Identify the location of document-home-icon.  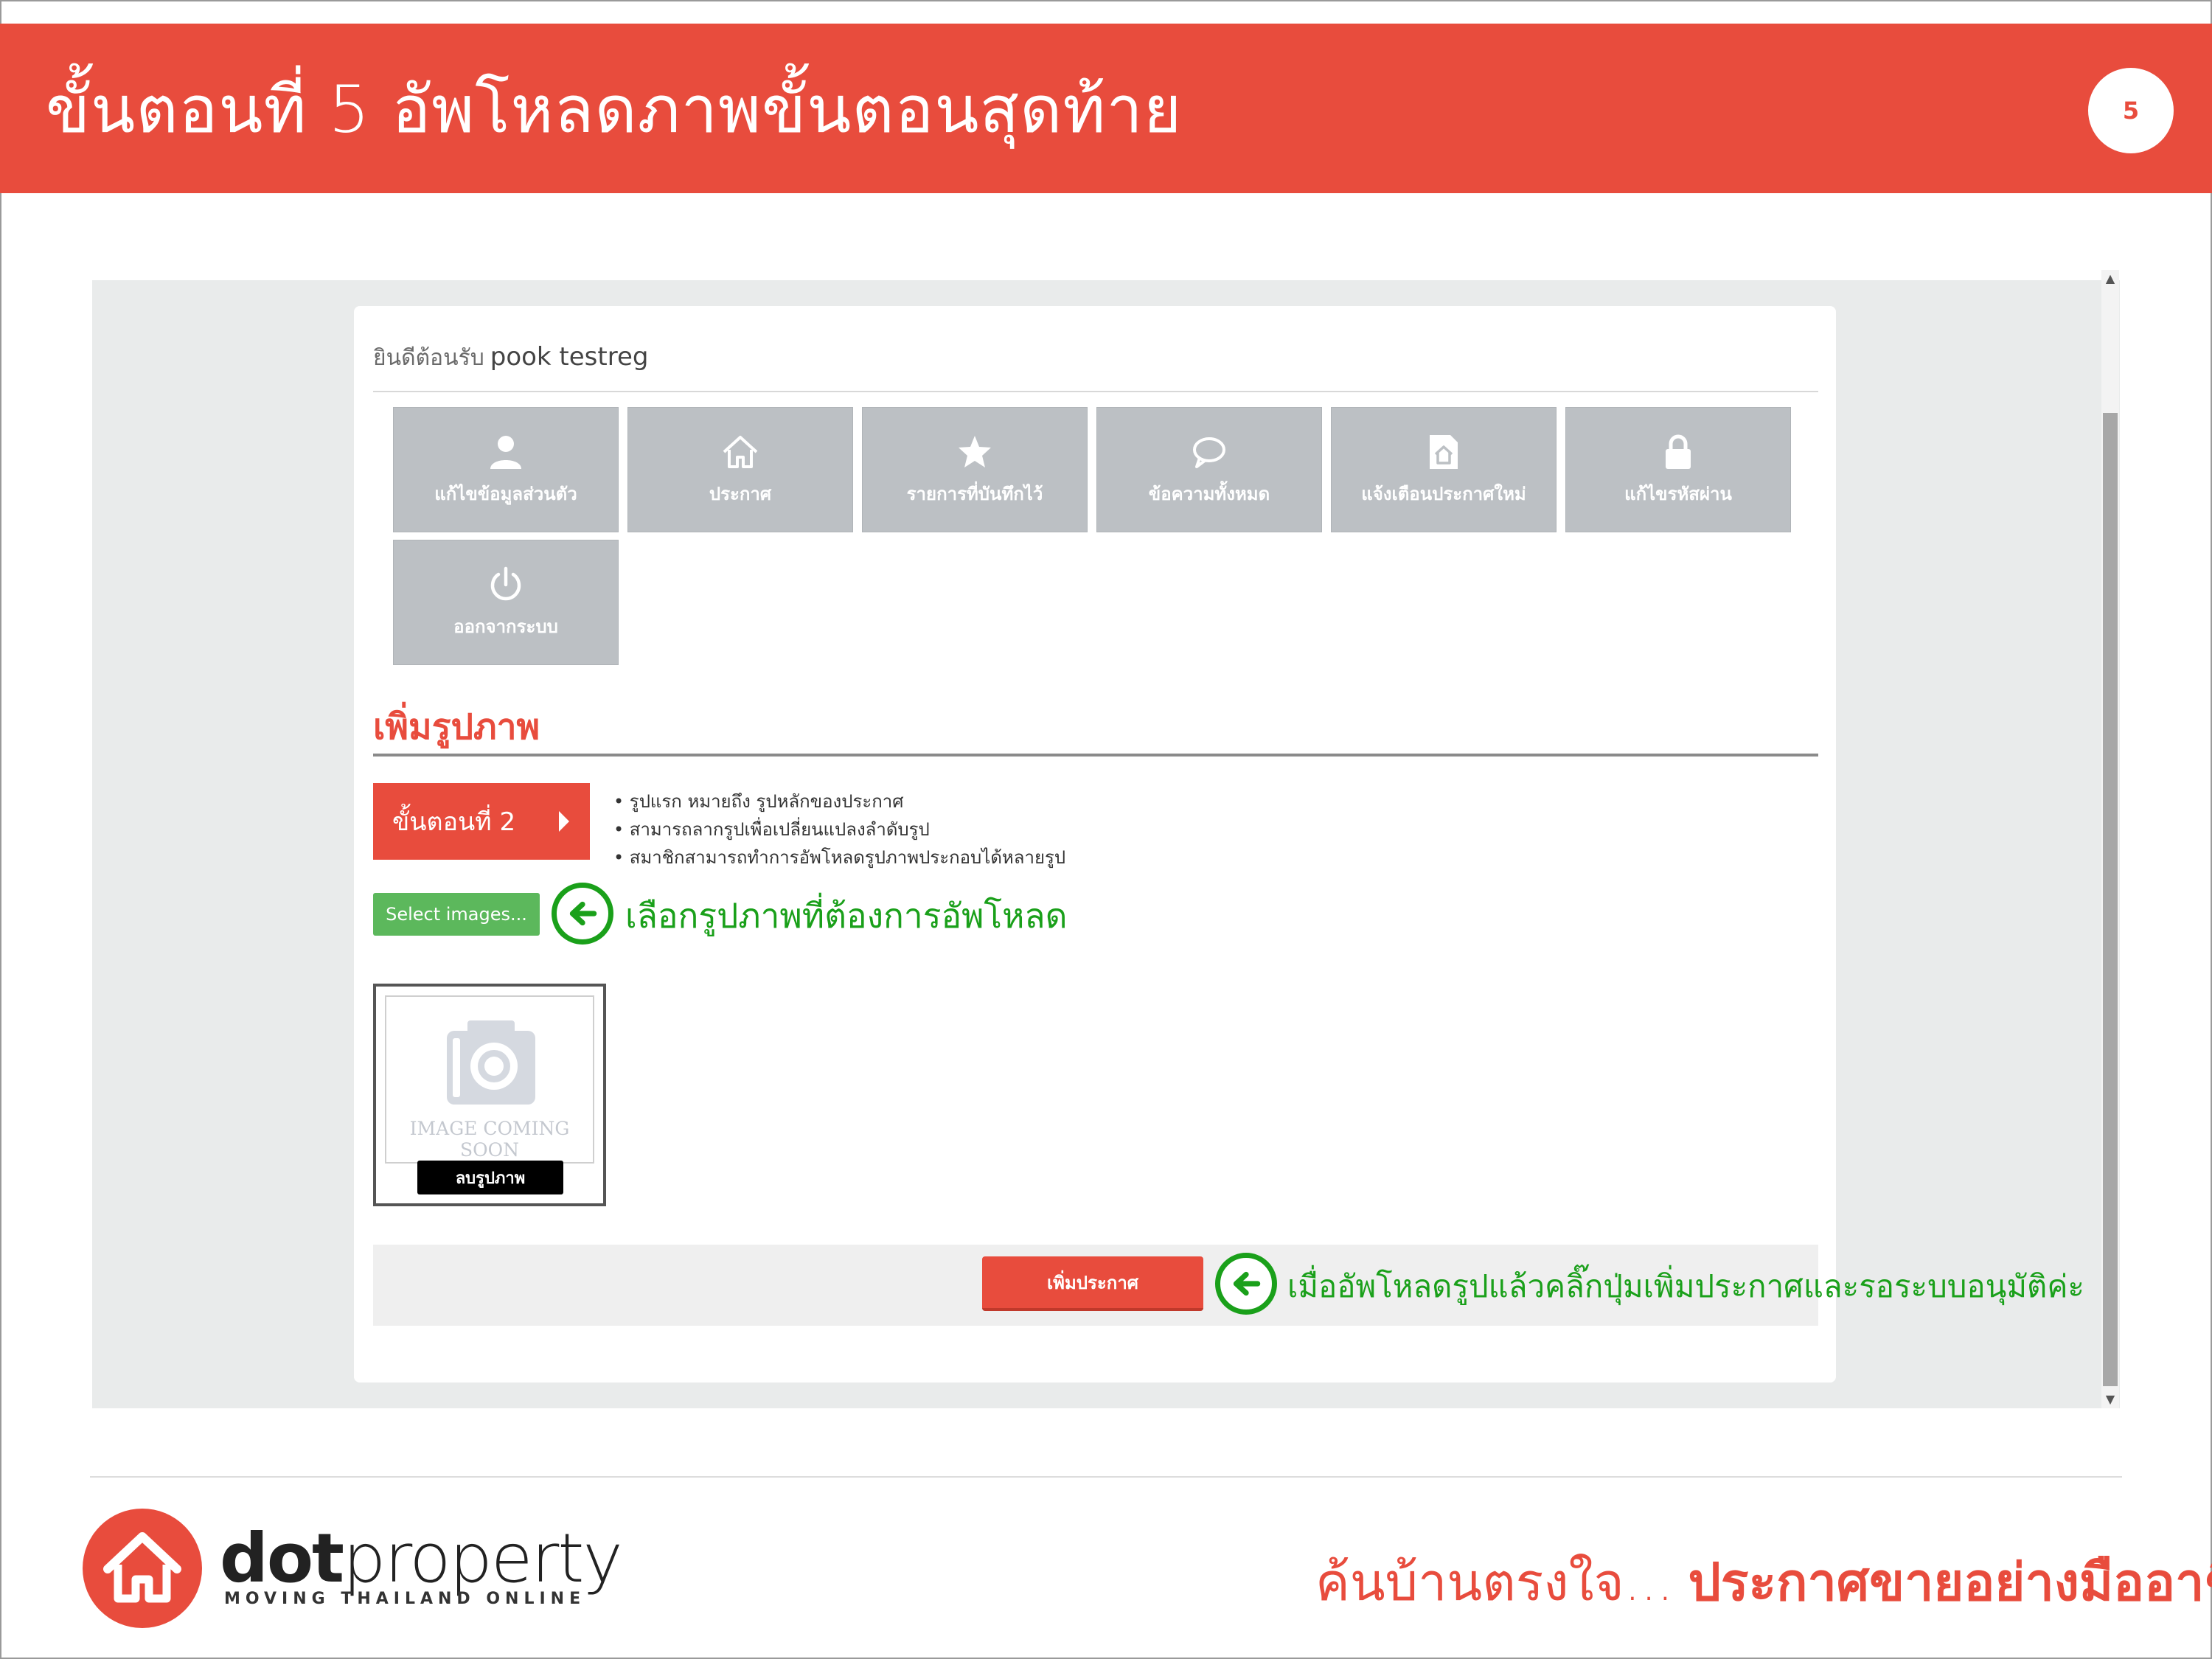
(1444, 451).